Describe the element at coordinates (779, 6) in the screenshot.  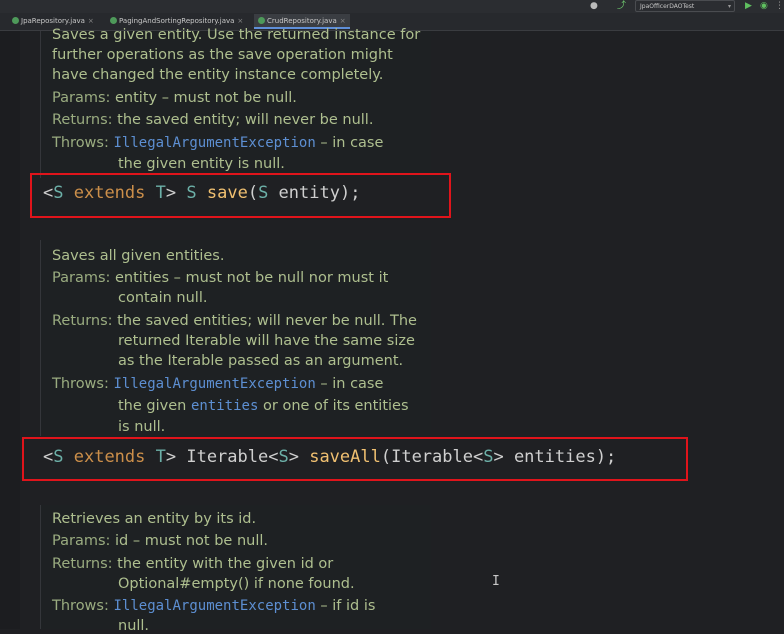
I see `more-icon: ⋮` at that location.